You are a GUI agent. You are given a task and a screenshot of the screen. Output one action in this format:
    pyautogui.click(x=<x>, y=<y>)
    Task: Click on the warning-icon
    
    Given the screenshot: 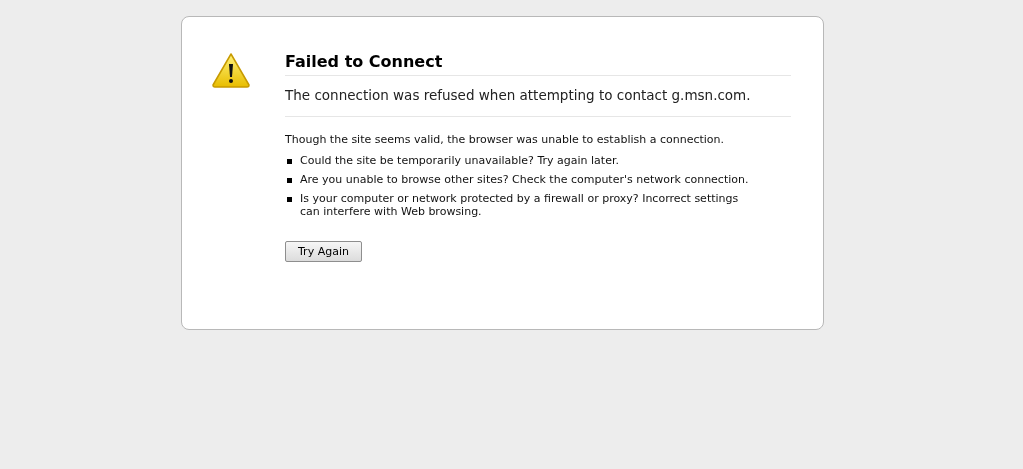 What is the action you would take?
    pyautogui.click(x=231, y=70)
    